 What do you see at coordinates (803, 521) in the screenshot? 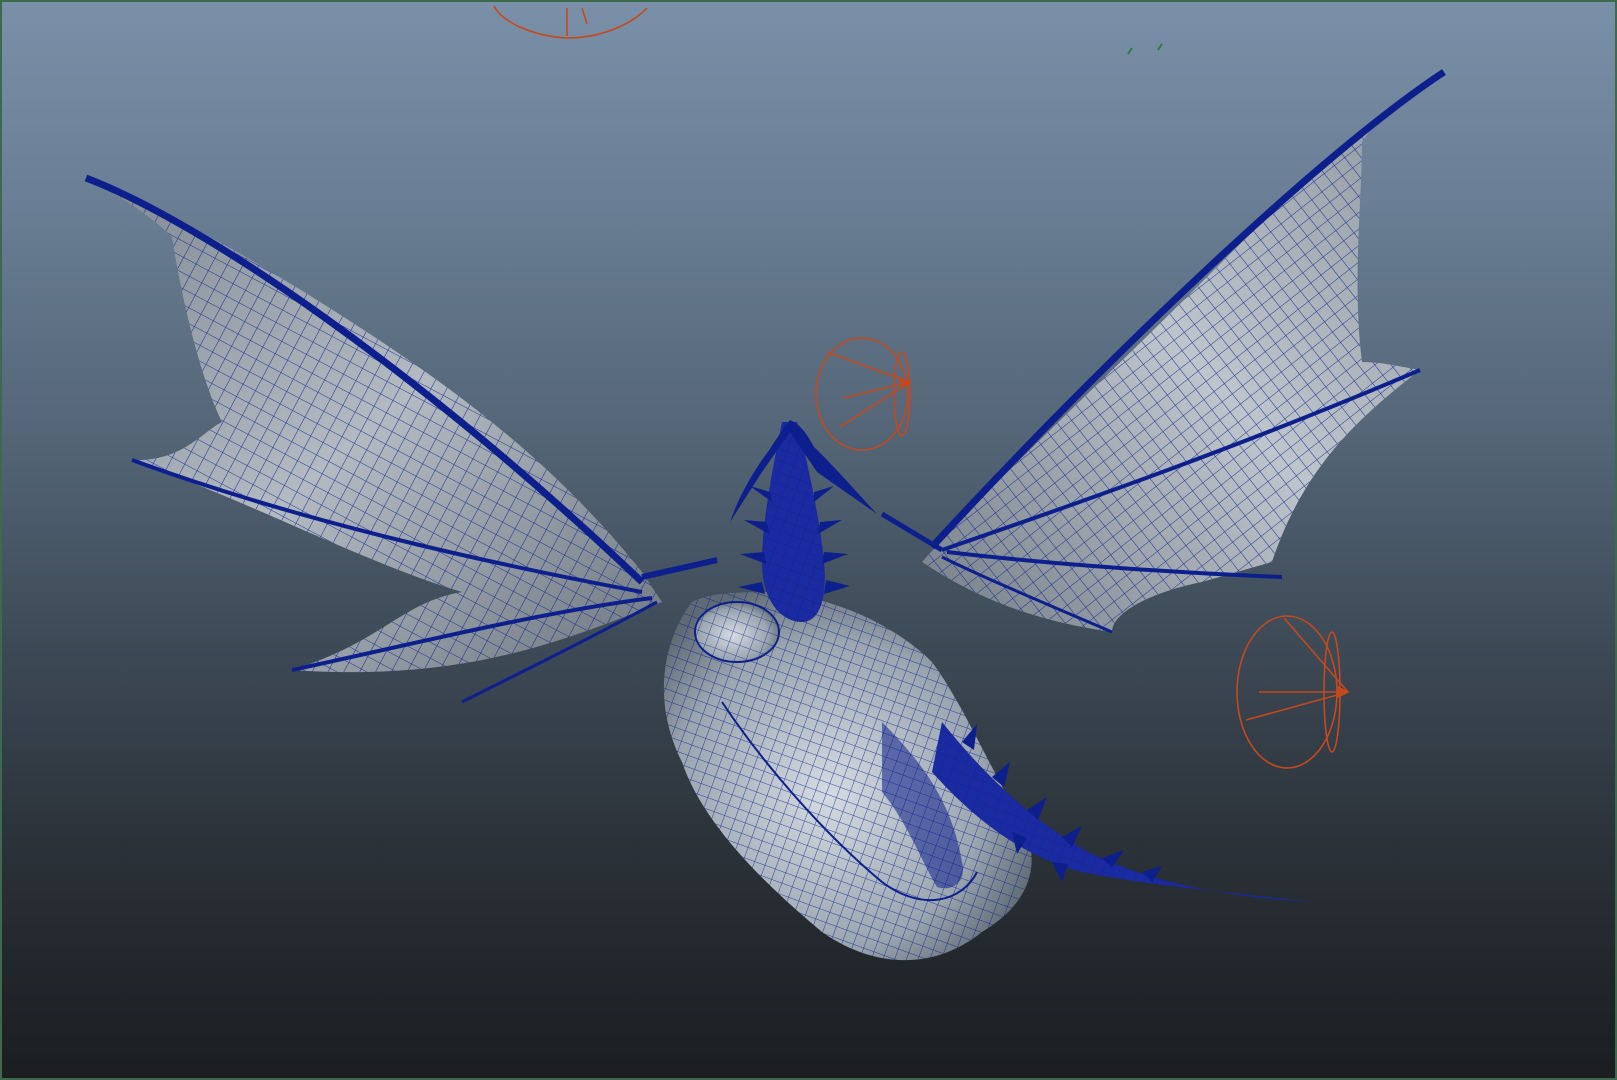
I see `dragon-neck-head` at bounding box center [803, 521].